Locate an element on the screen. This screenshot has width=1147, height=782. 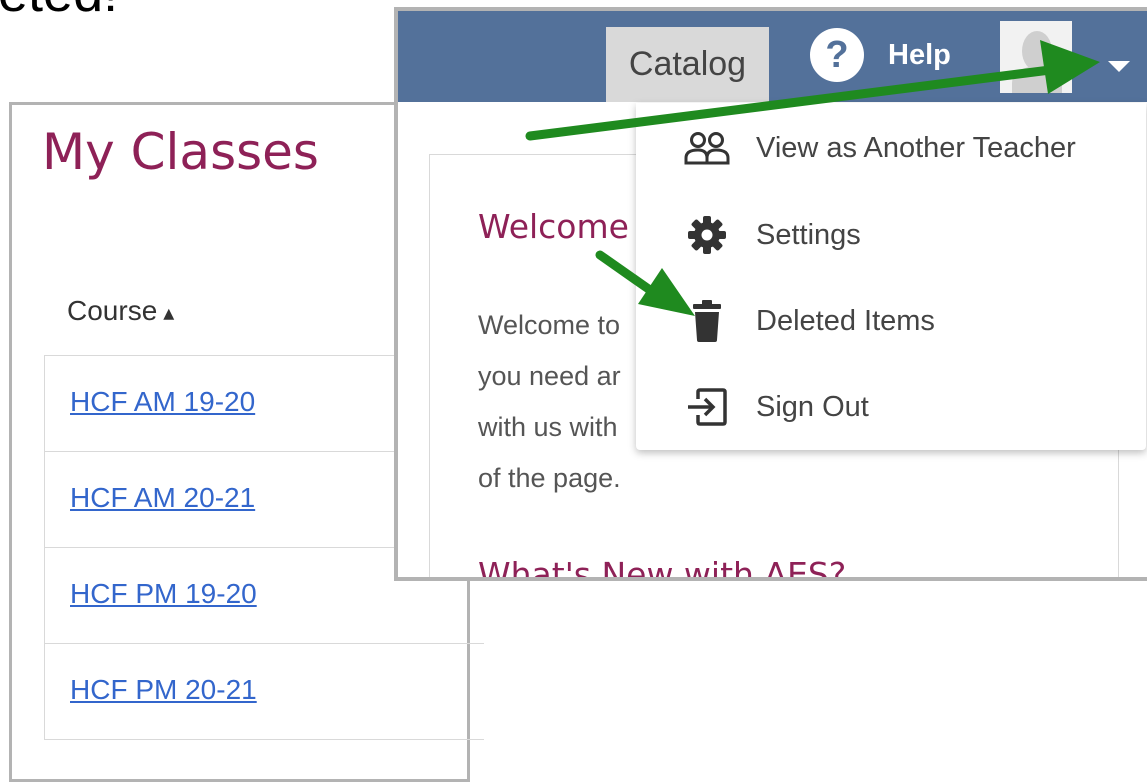
course-column-label: Course is located at coordinates (112, 310).